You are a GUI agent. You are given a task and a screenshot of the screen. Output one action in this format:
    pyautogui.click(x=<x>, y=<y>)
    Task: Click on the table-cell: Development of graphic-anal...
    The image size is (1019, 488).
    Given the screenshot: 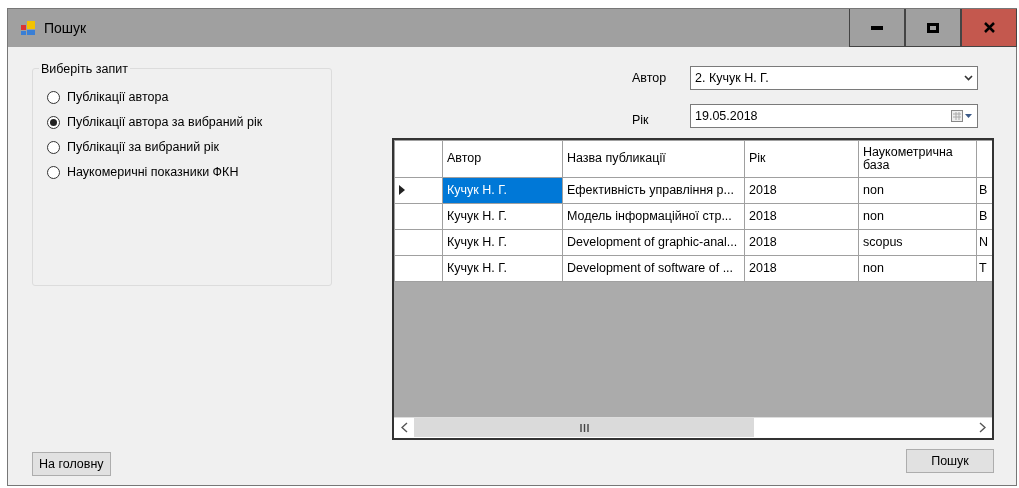 What is the action you would take?
    pyautogui.click(x=653, y=242)
    